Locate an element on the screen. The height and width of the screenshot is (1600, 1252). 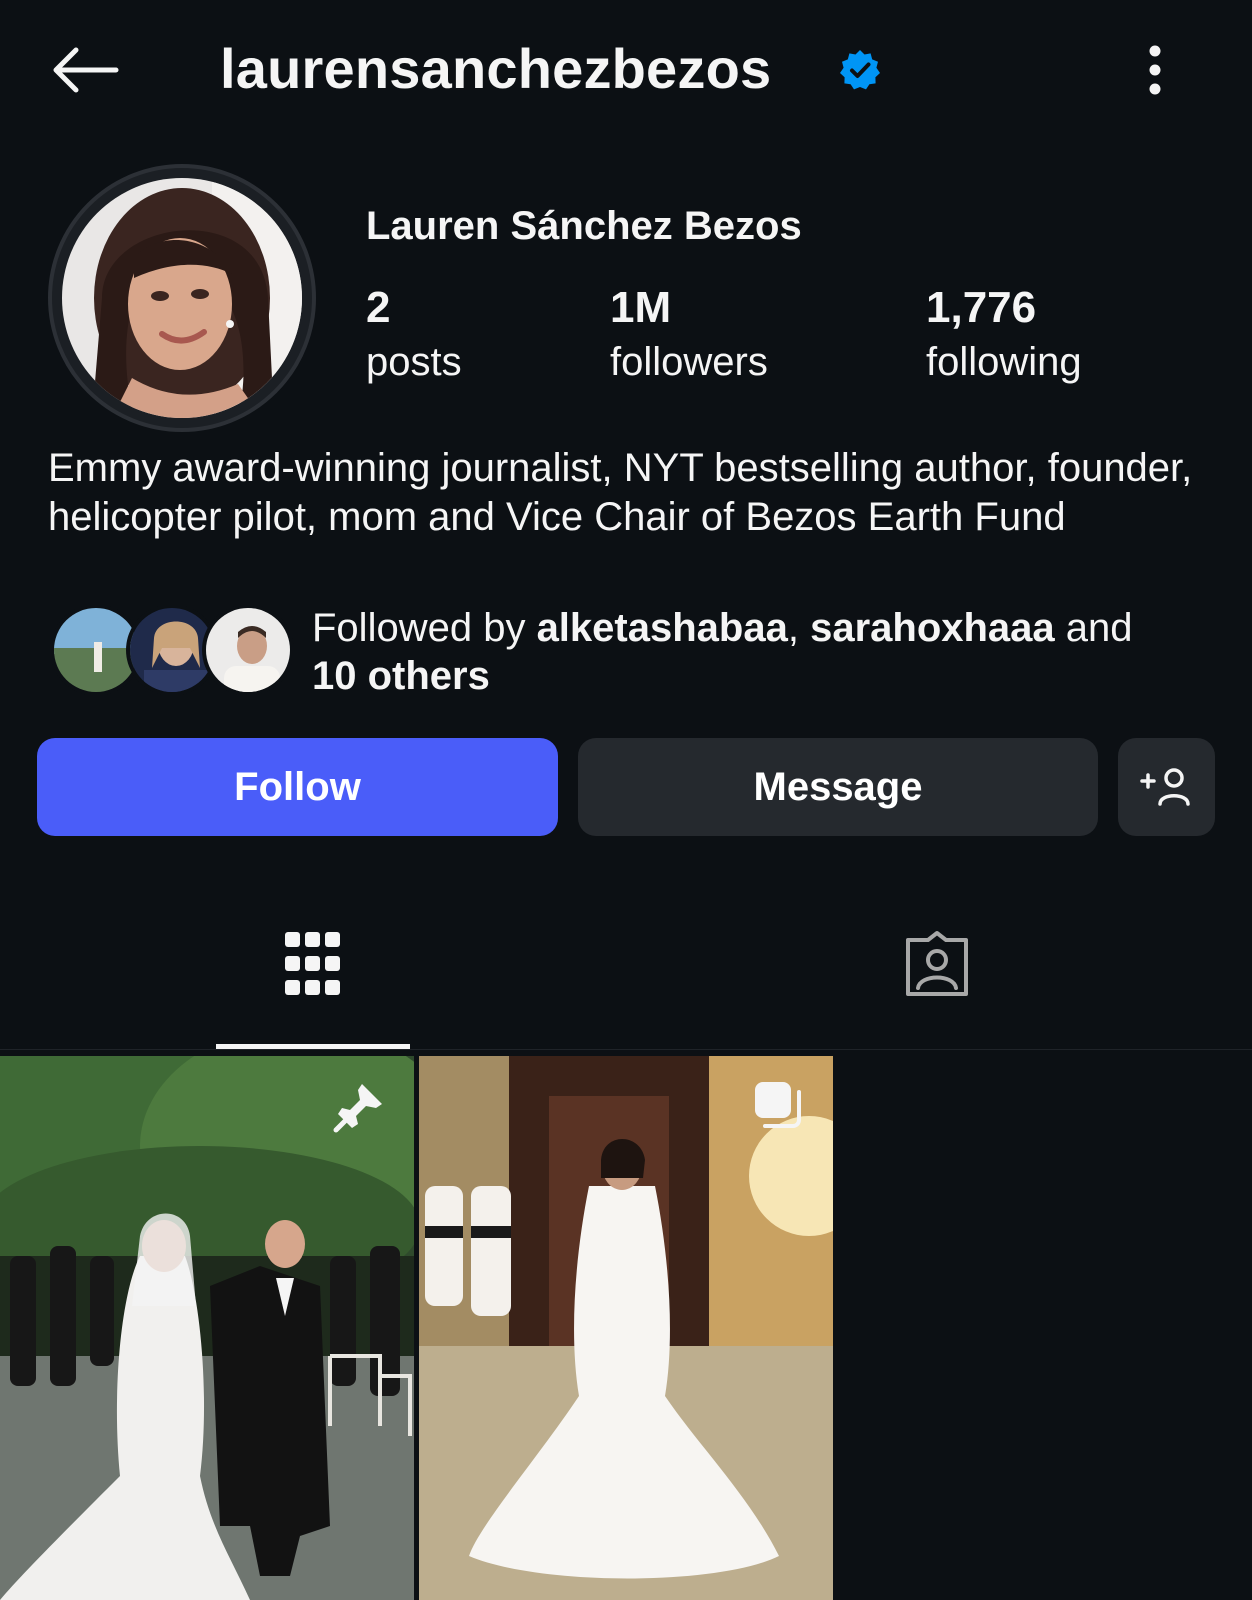
posts-label: posts is located at coordinates (414, 362).